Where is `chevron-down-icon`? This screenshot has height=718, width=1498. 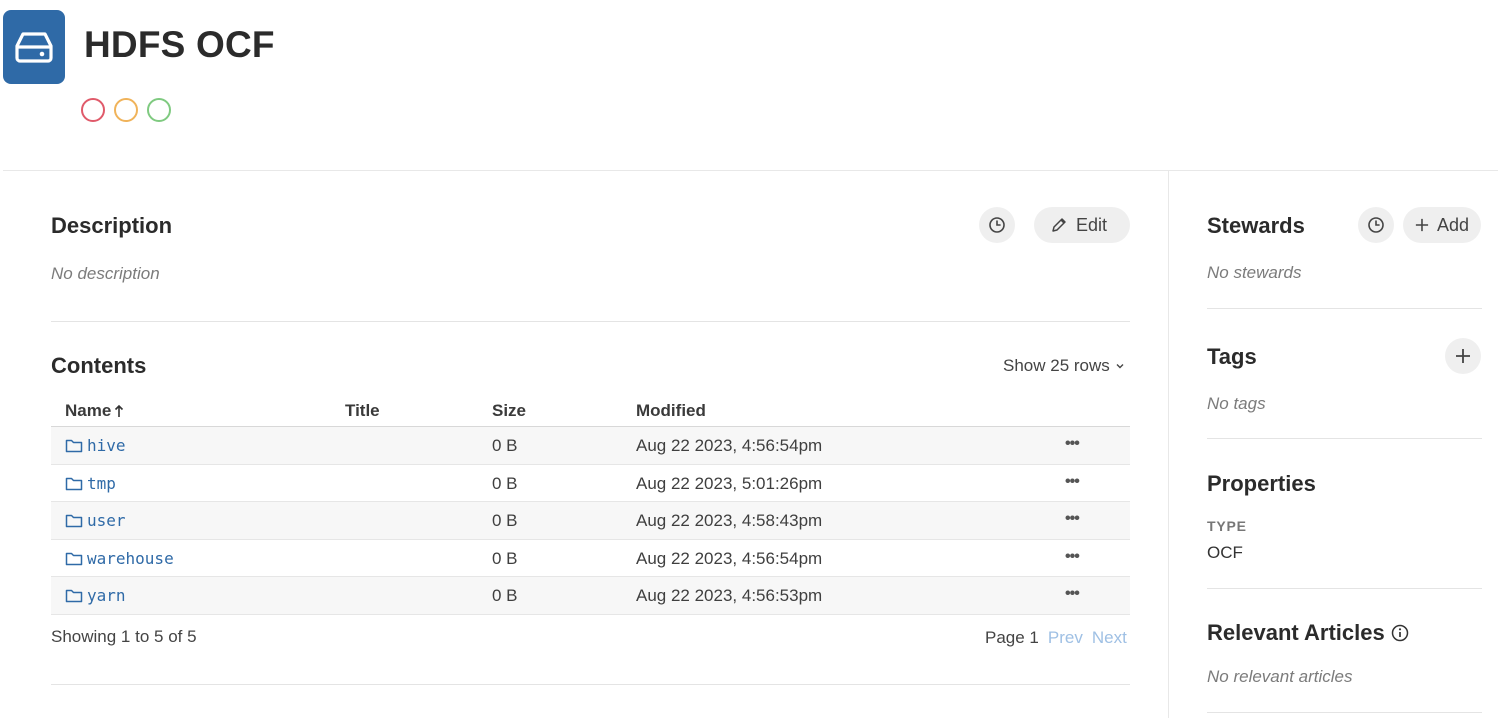
chevron-down-icon is located at coordinates (1120, 366).